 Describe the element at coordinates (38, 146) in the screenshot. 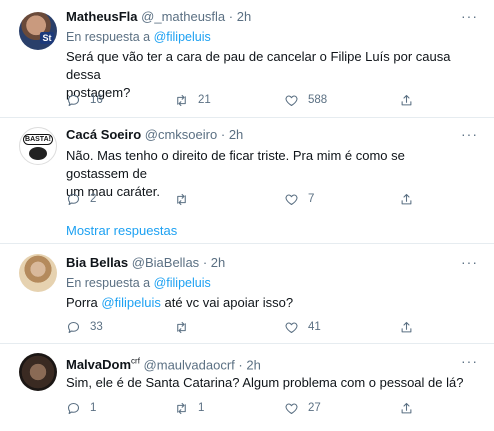

I see `avatar: BASTA!` at that location.